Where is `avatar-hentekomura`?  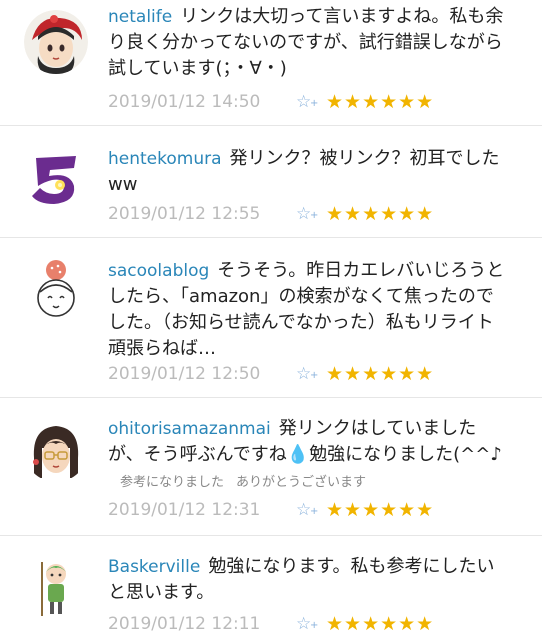 avatar-hentekomura is located at coordinates (56, 178).